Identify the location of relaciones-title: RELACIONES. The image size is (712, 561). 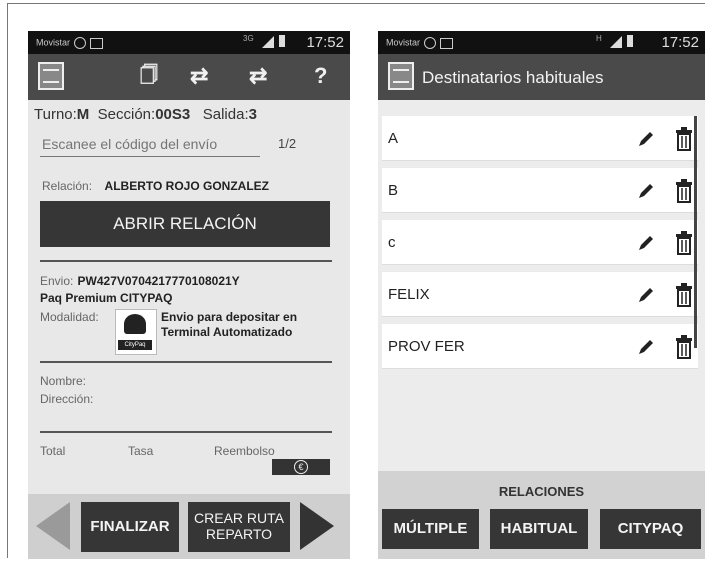
(541, 491).